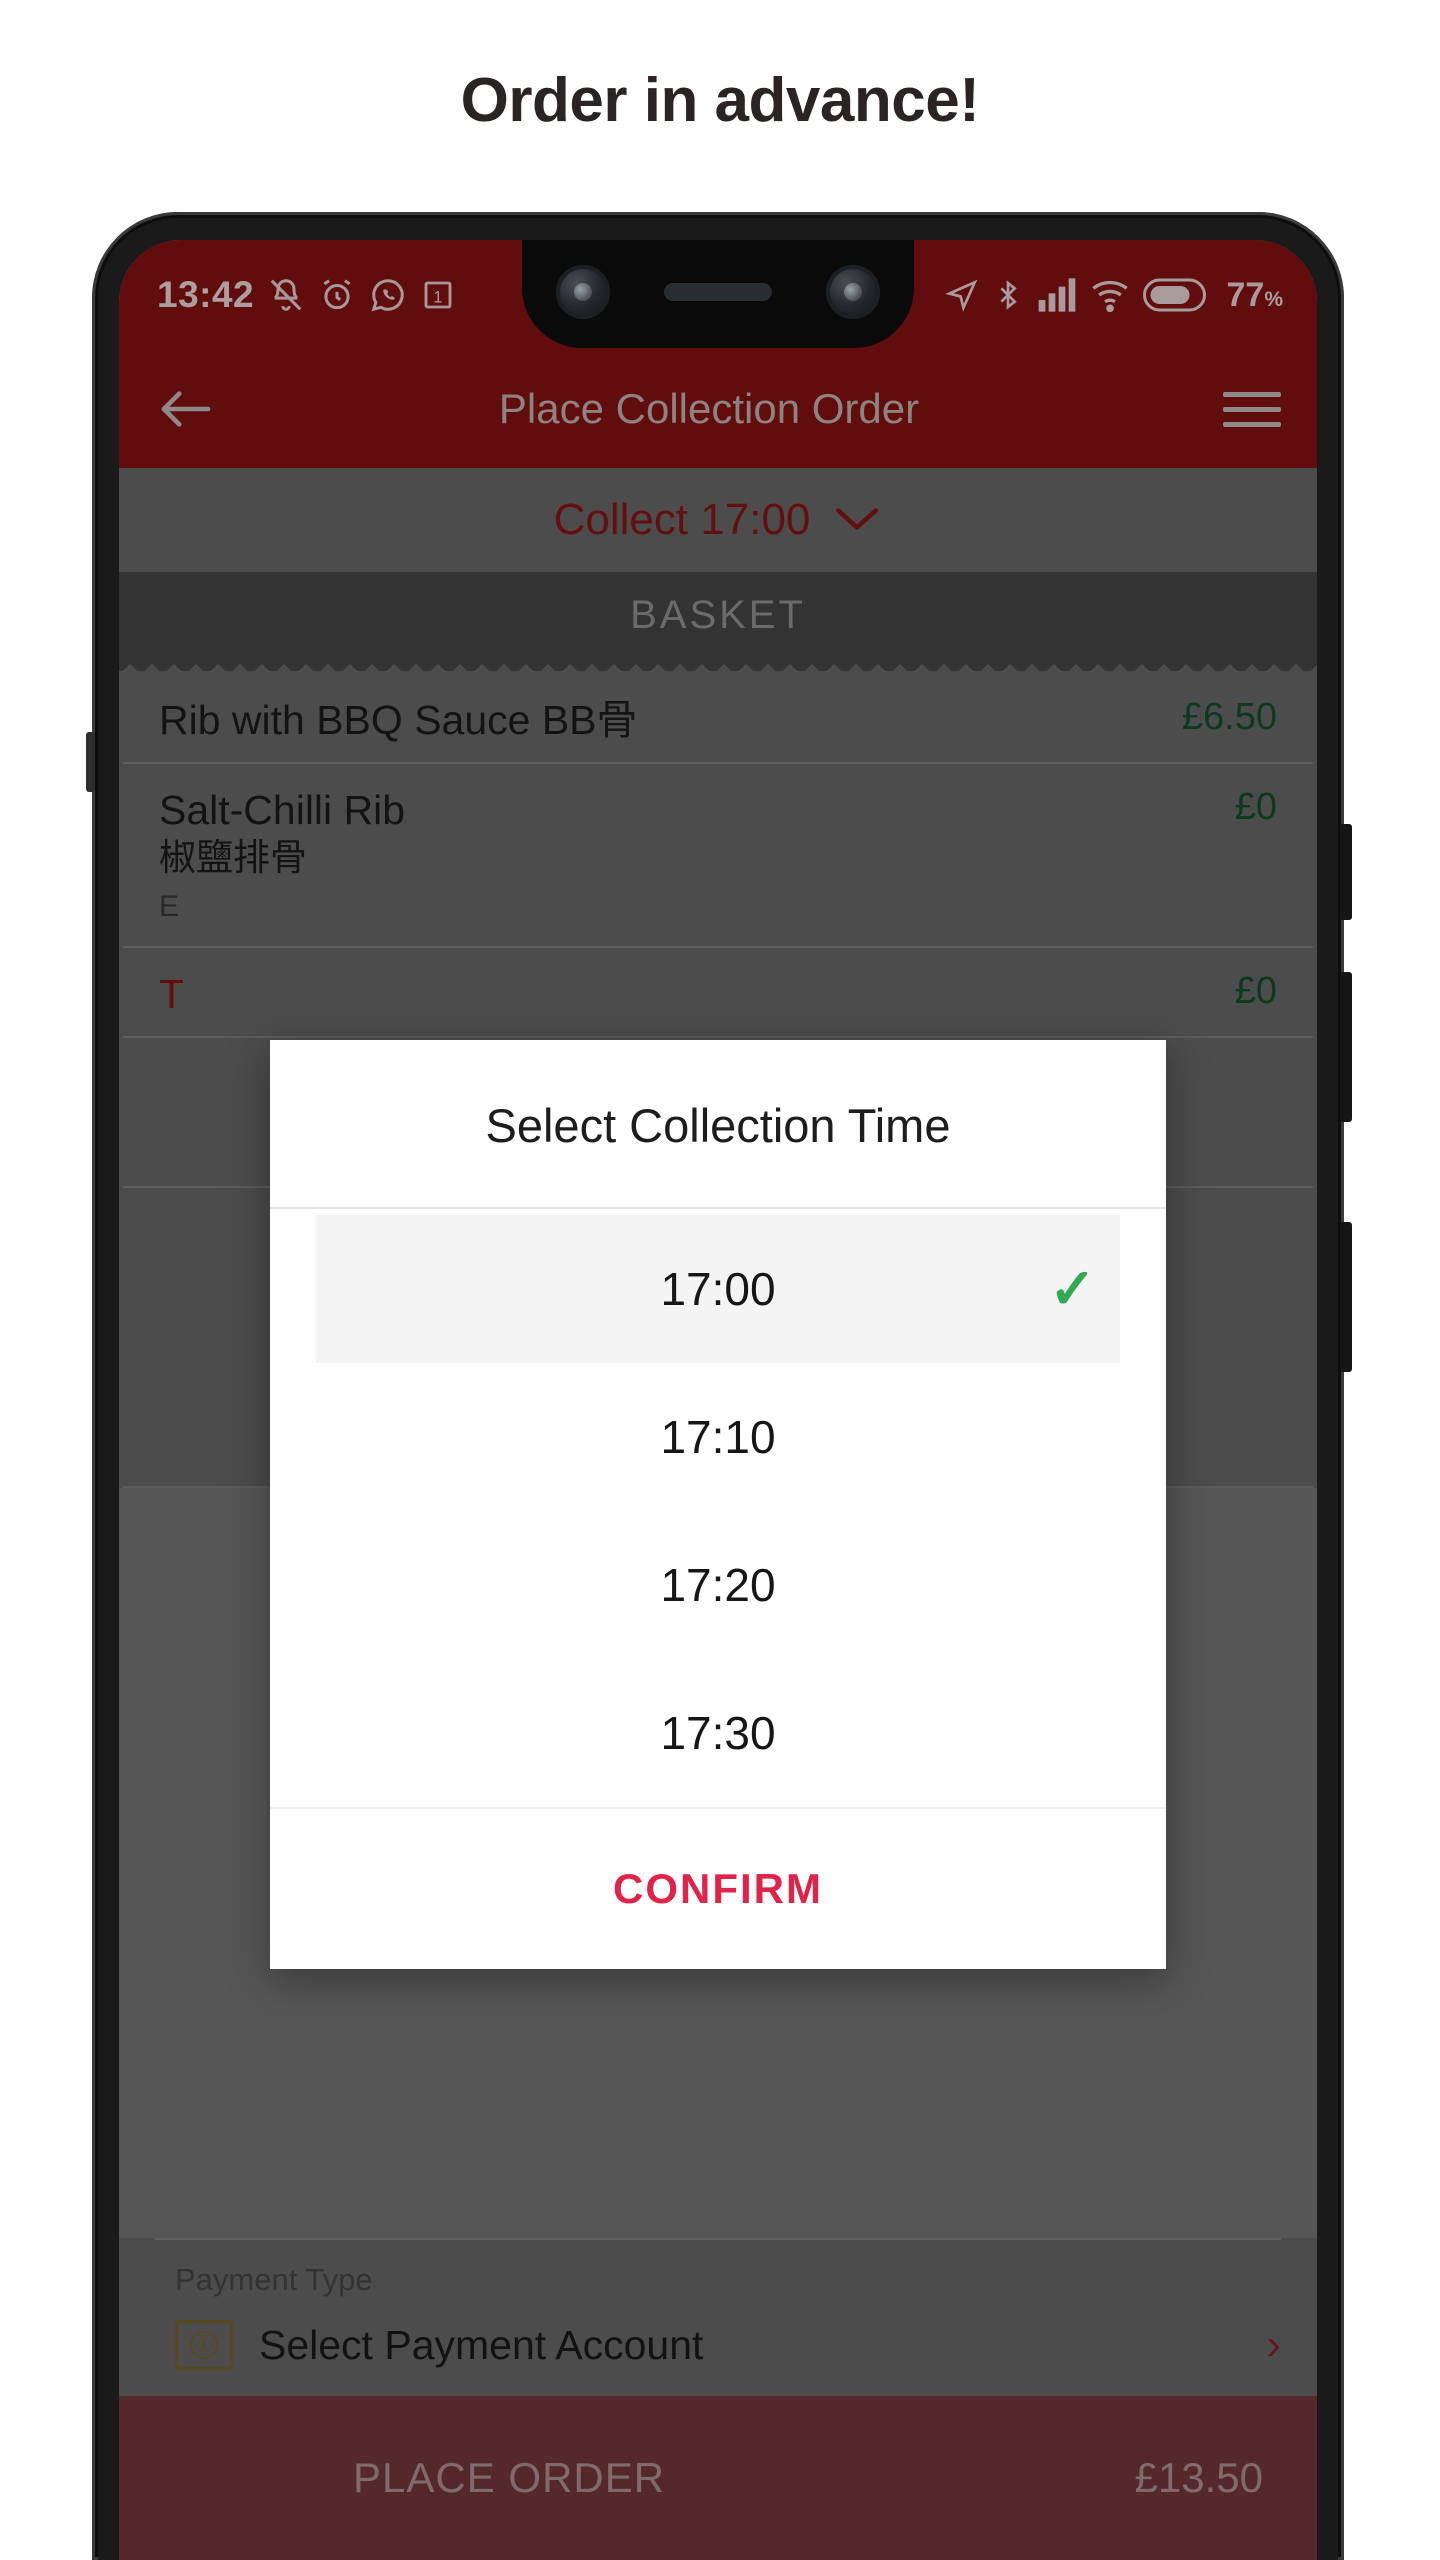  What do you see at coordinates (90, 762) in the screenshot?
I see `phone-left-button` at bounding box center [90, 762].